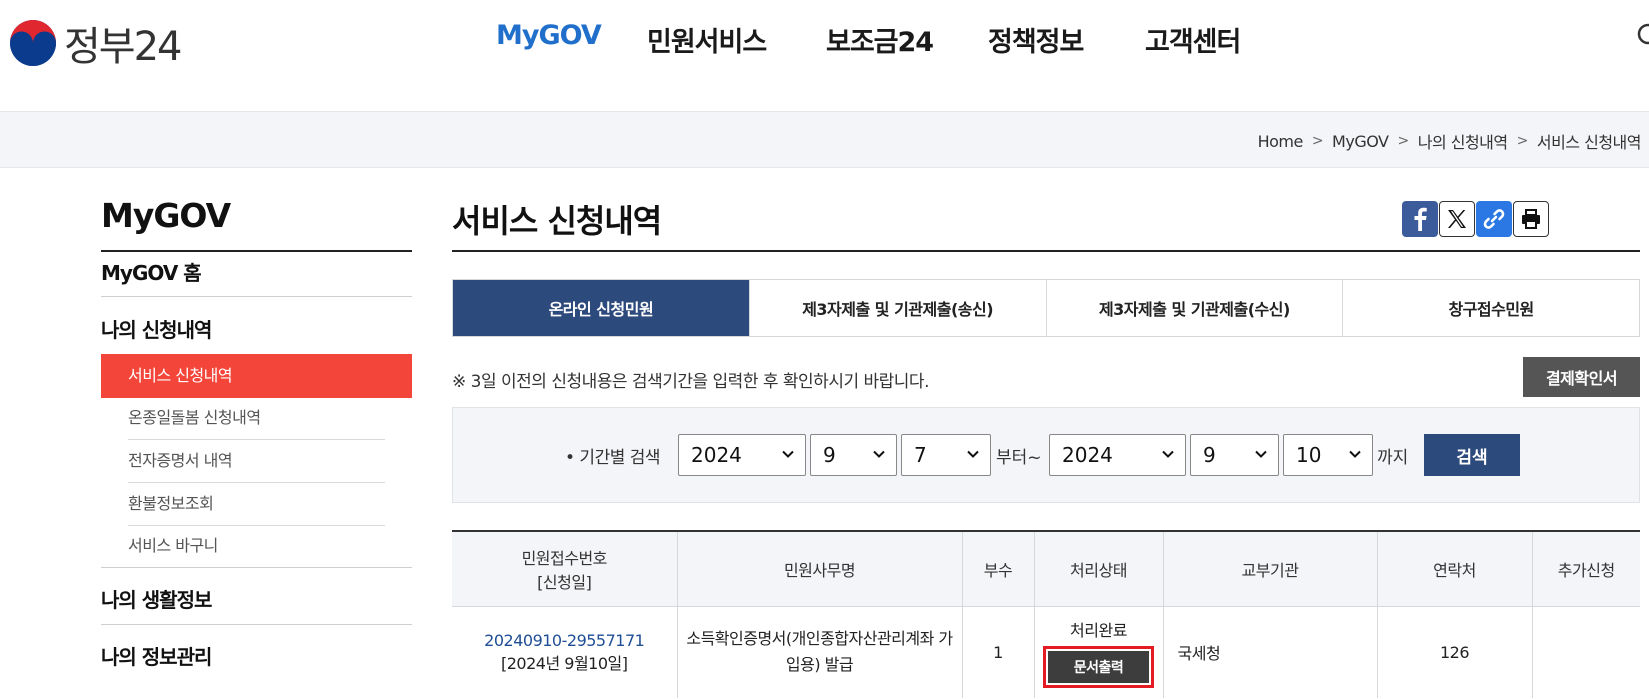 This screenshot has width=1649, height=699. Describe the element at coordinates (256, 504) in the screenshot. I see `sidebar-sub-refund-info: 환불정보조회` at that location.